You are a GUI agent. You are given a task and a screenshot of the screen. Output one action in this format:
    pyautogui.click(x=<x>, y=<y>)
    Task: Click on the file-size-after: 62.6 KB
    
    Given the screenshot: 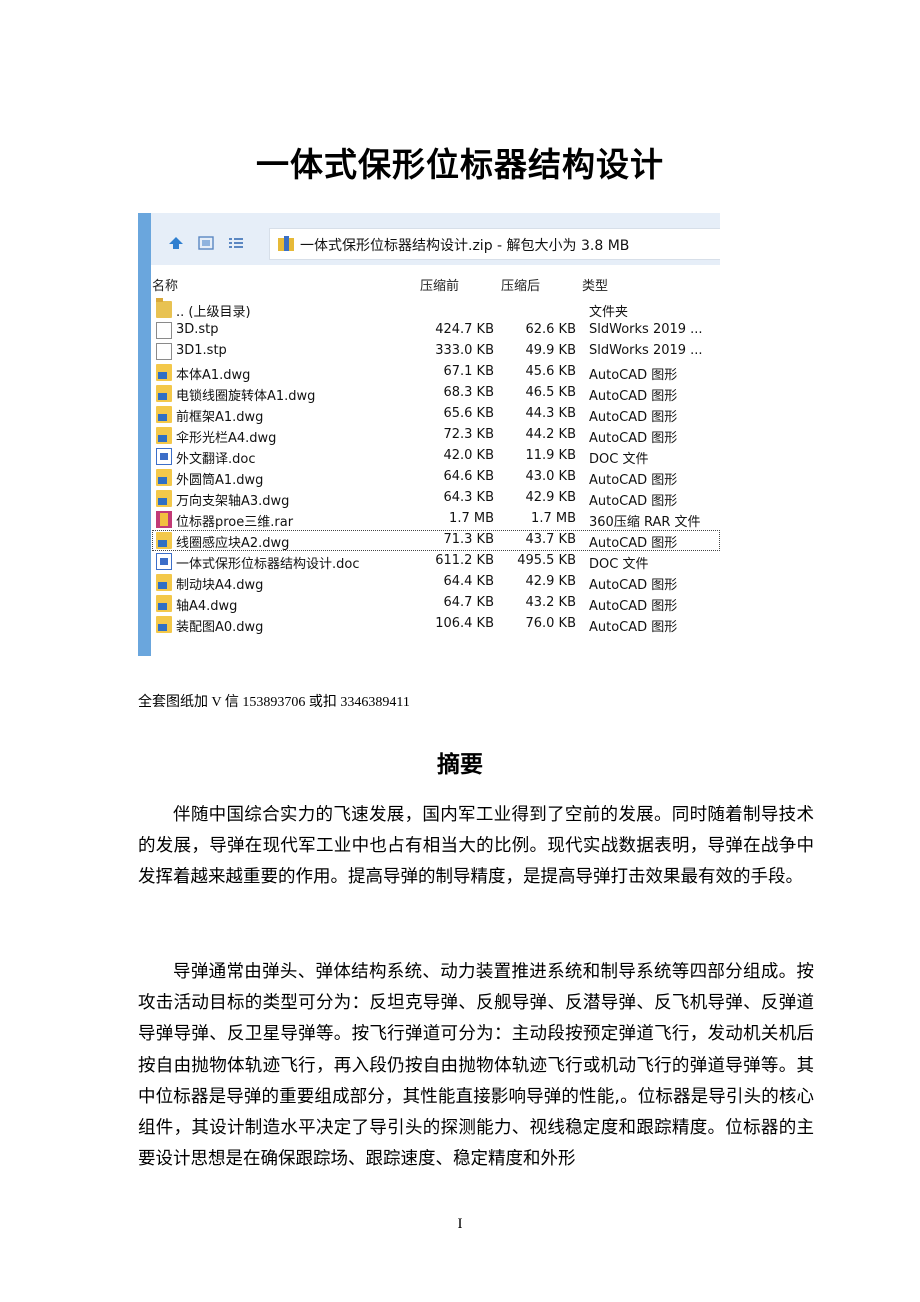 What is the action you would take?
    pyautogui.click(x=550, y=329)
    